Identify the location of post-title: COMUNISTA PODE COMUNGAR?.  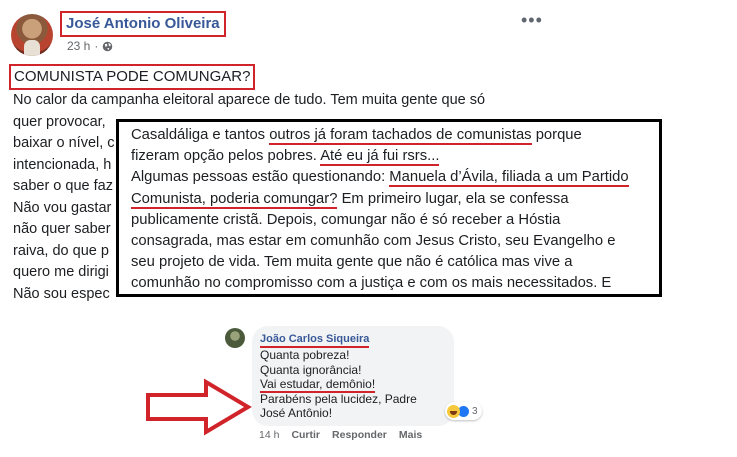
(132, 77).